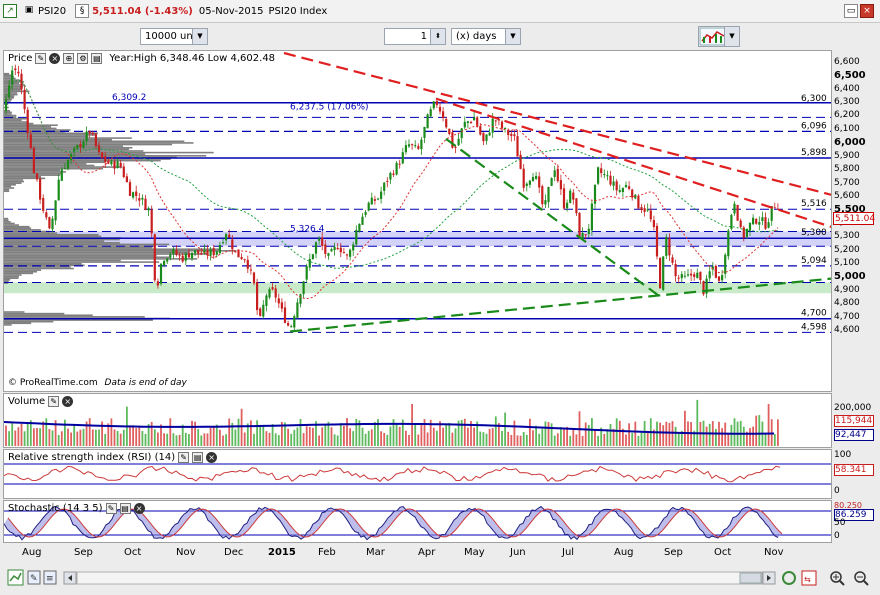 The height and width of the screenshot is (595, 880). Describe the element at coordinates (417, 420) in the screenshot. I see `volume-panel: Volume ✎ ×` at that location.